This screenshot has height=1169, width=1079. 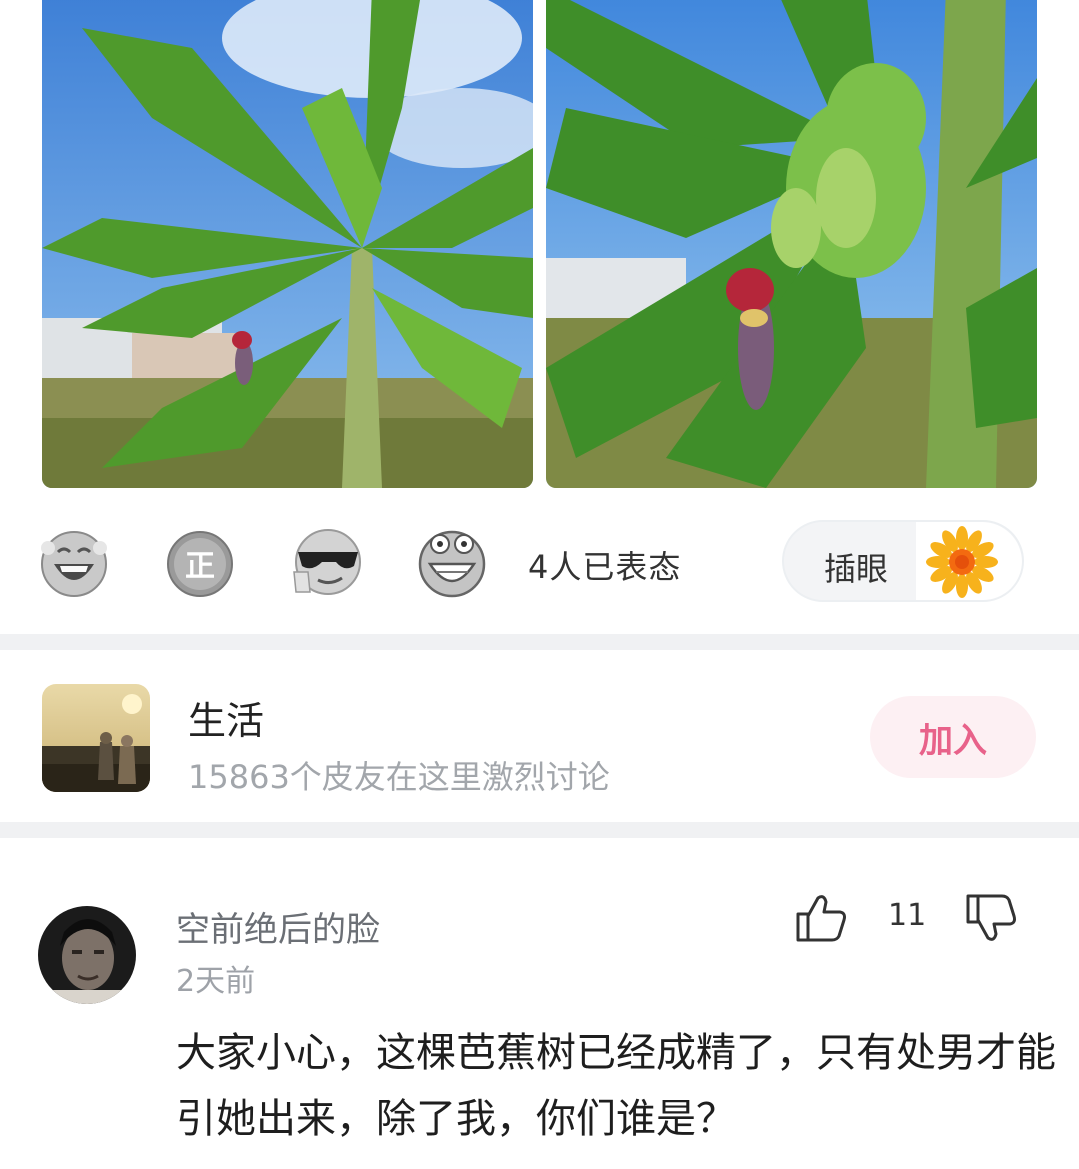 What do you see at coordinates (87, 955) in the screenshot?
I see `commenter-avatar` at bounding box center [87, 955].